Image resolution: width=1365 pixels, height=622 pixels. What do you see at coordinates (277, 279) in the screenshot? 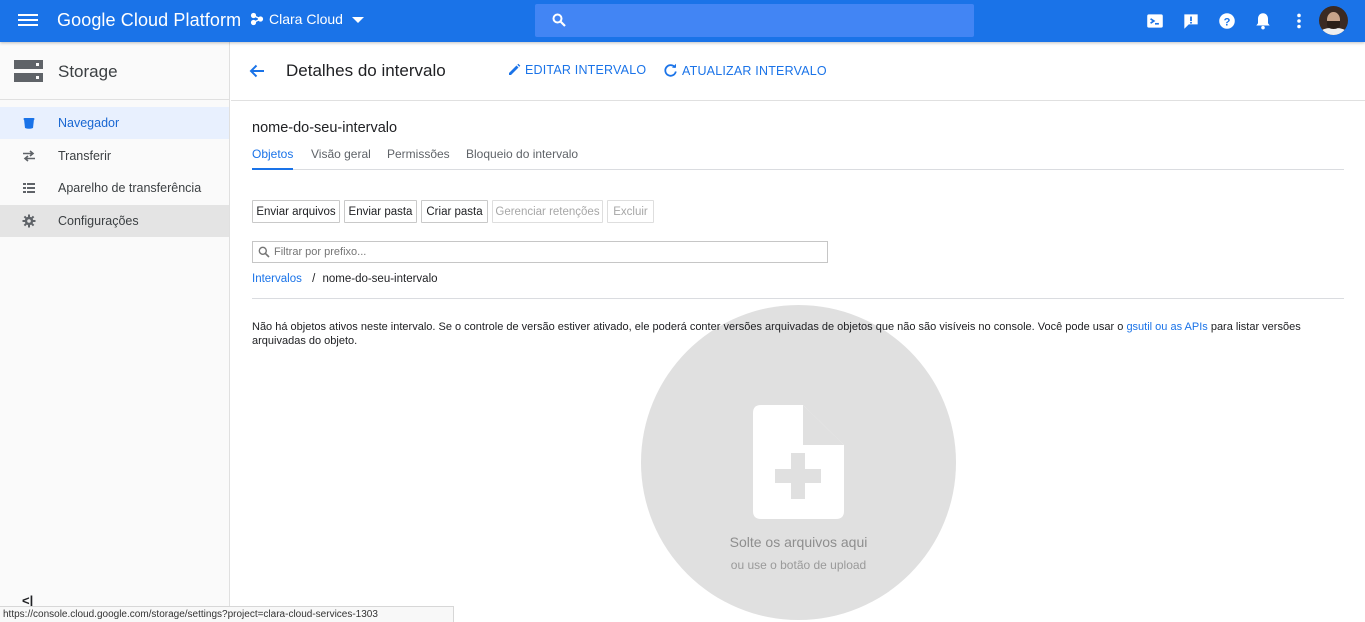
I see `breadcrumb-root-link: Intervalos` at bounding box center [277, 279].